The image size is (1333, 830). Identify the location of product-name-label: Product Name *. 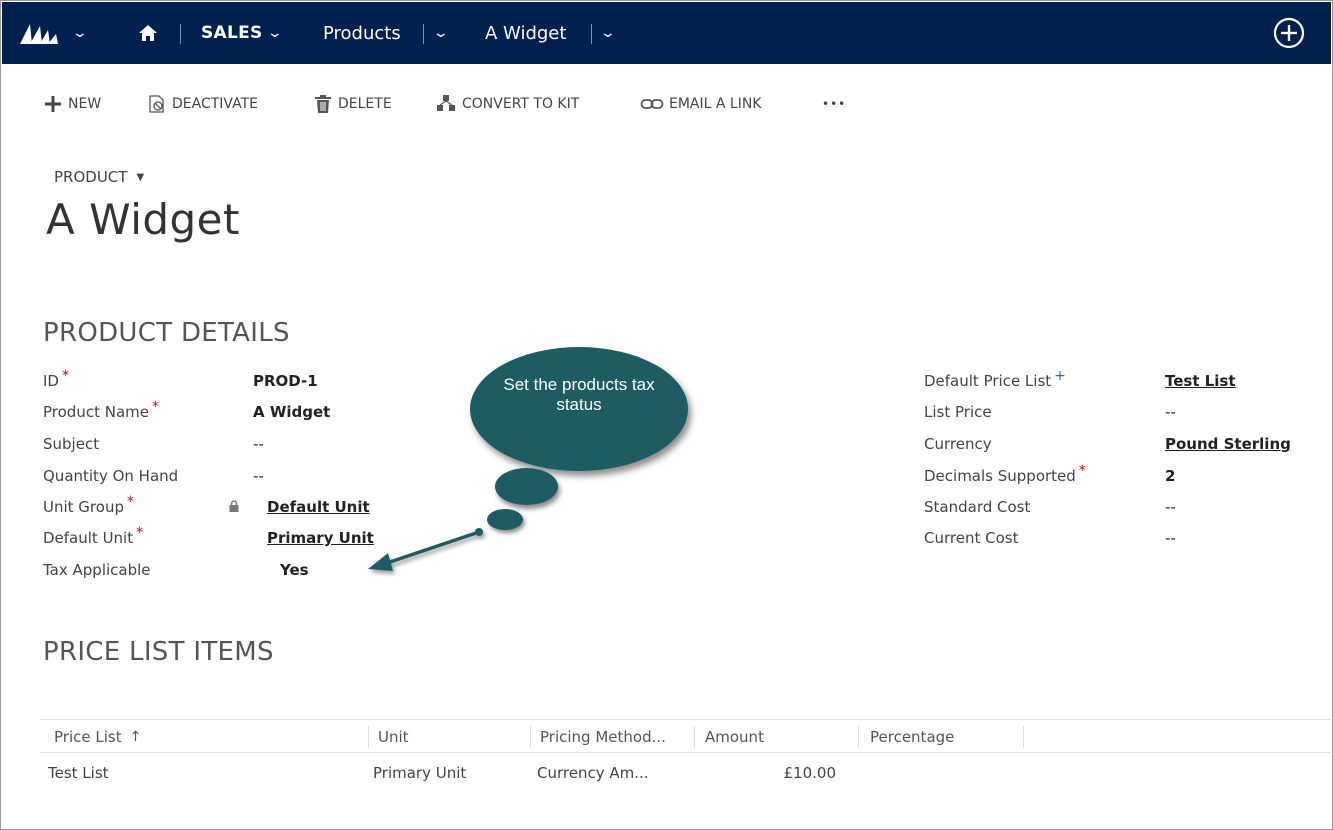
(101, 410).